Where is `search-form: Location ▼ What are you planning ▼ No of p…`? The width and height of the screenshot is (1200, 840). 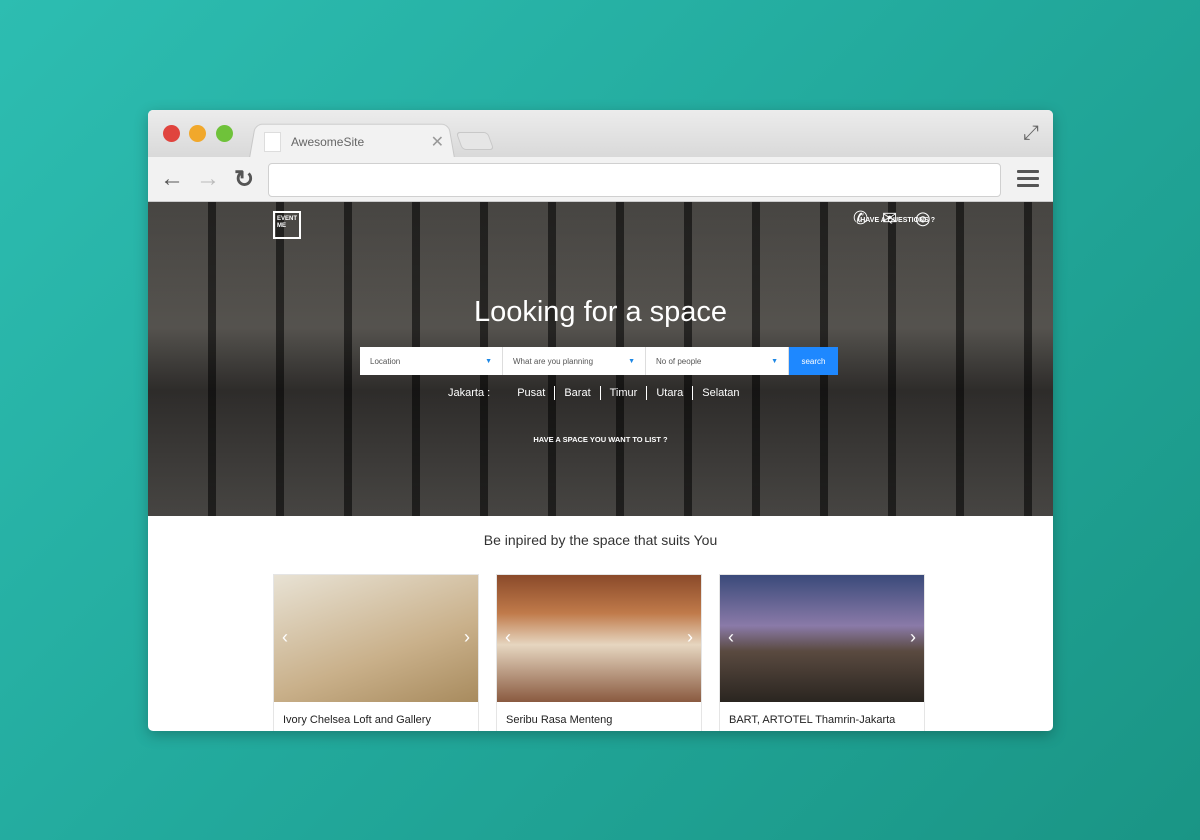
search-form: Location ▼ What are you planning ▼ No of p… is located at coordinates (599, 361).